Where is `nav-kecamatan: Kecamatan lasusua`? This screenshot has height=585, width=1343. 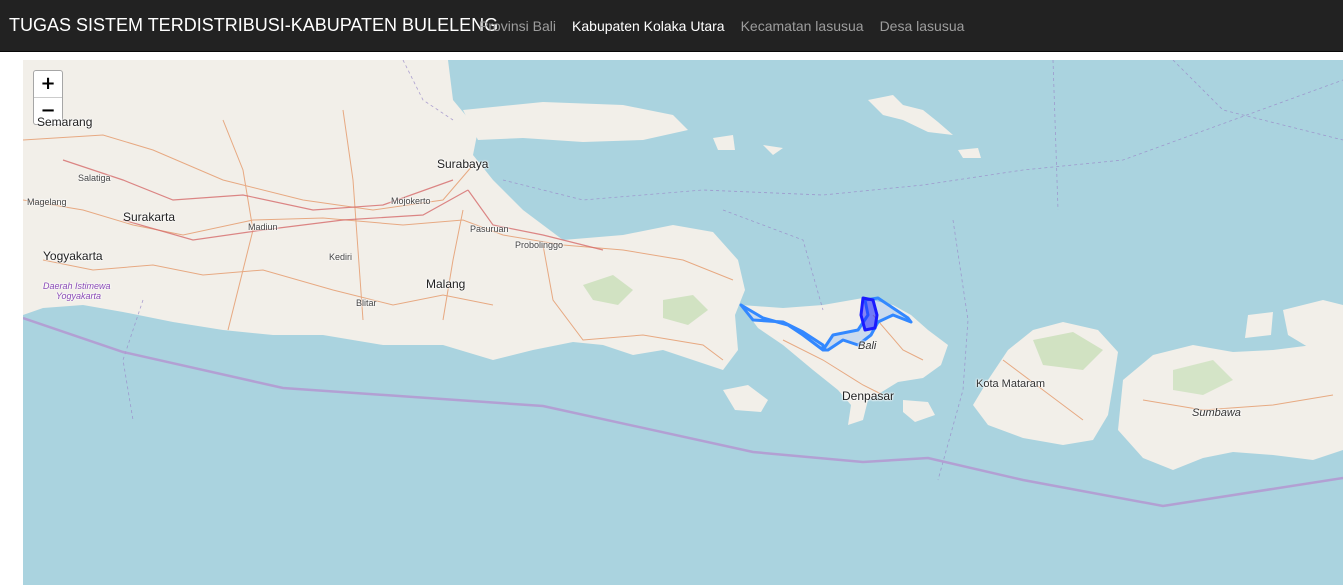
nav-kecamatan: Kecamatan lasusua is located at coordinates (802, 26).